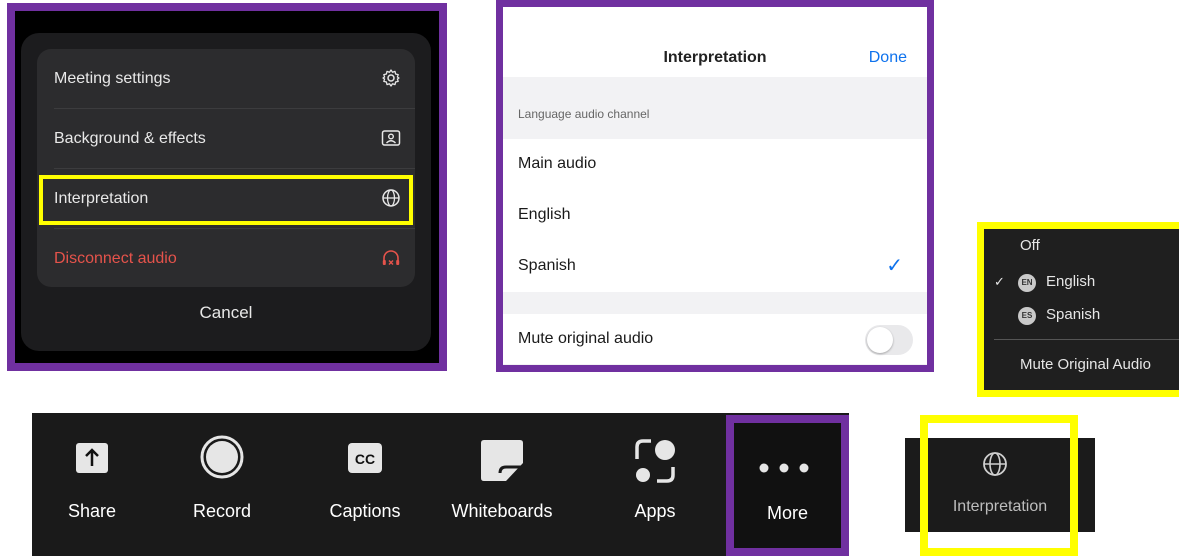 This screenshot has height=556, width=1179. I want to click on apps-icon, so click(655, 461).